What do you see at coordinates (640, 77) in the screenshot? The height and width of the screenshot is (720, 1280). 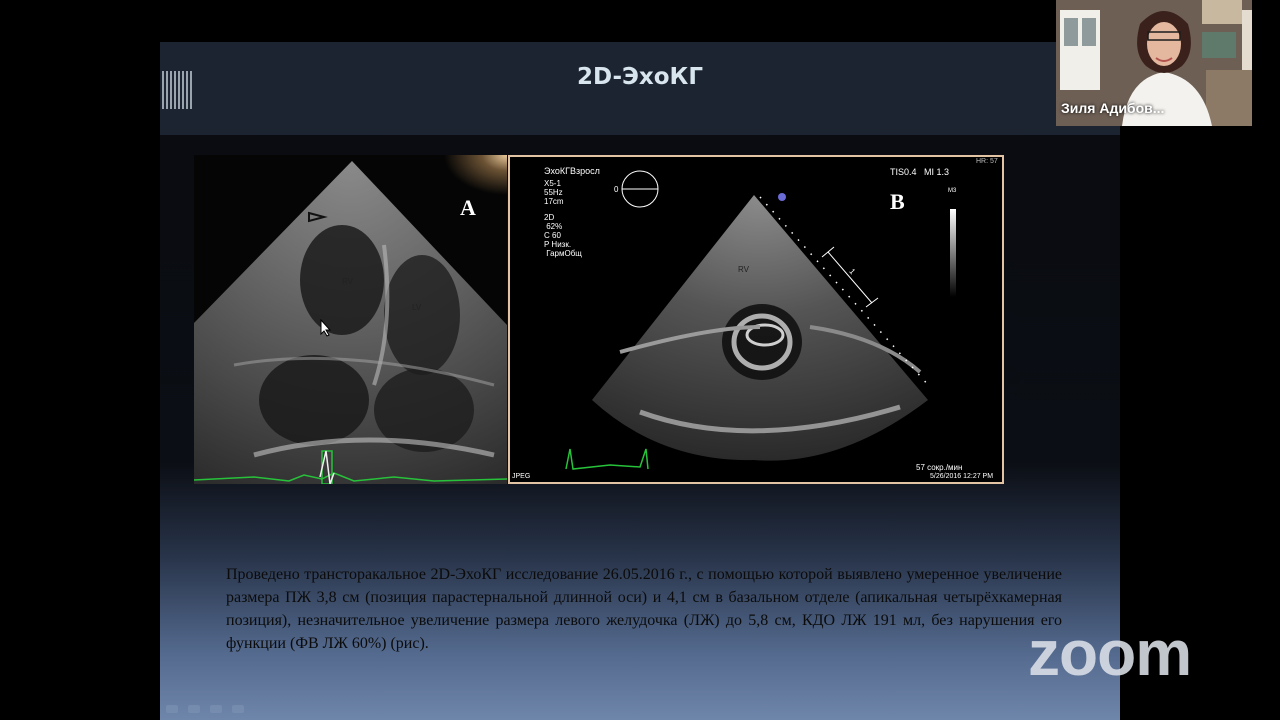 I see `slide-title: 2D-ЭхоКГ` at bounding box center [640, 77].